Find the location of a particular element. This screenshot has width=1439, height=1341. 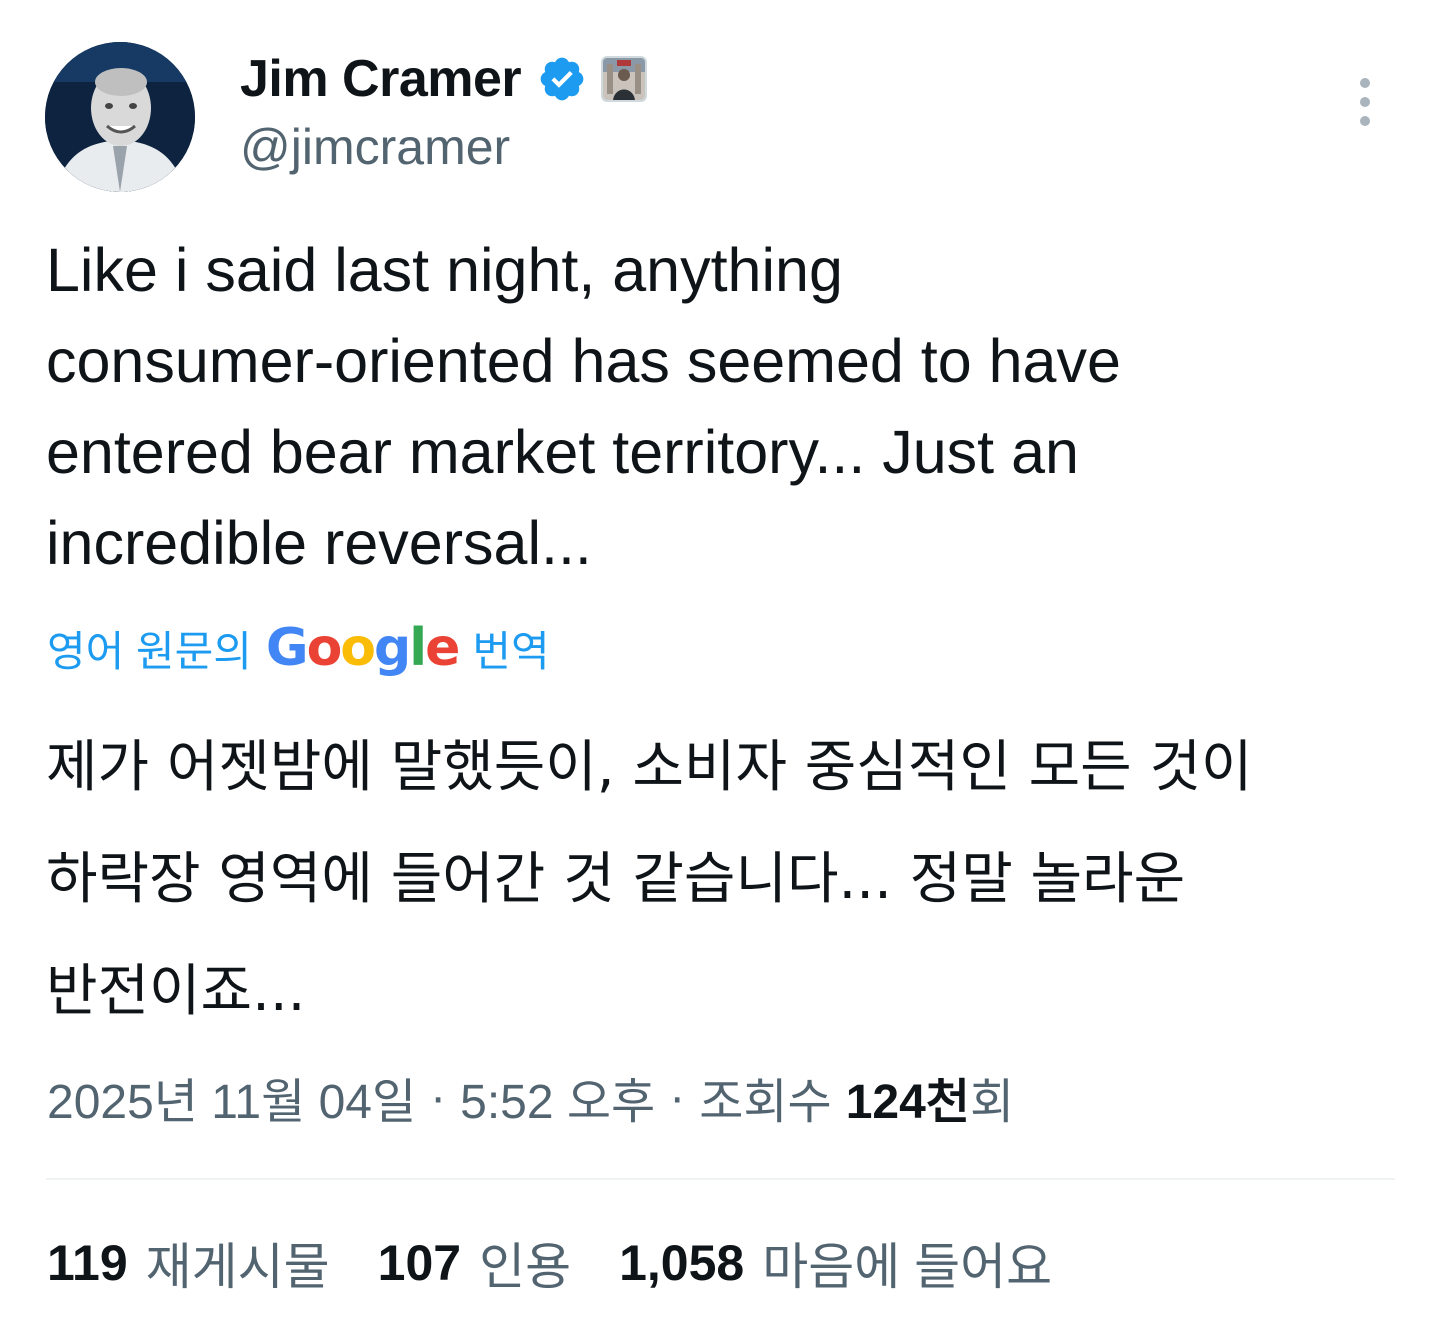

quotes-stat: 107 인용 is located at coordinates (474, 1263).